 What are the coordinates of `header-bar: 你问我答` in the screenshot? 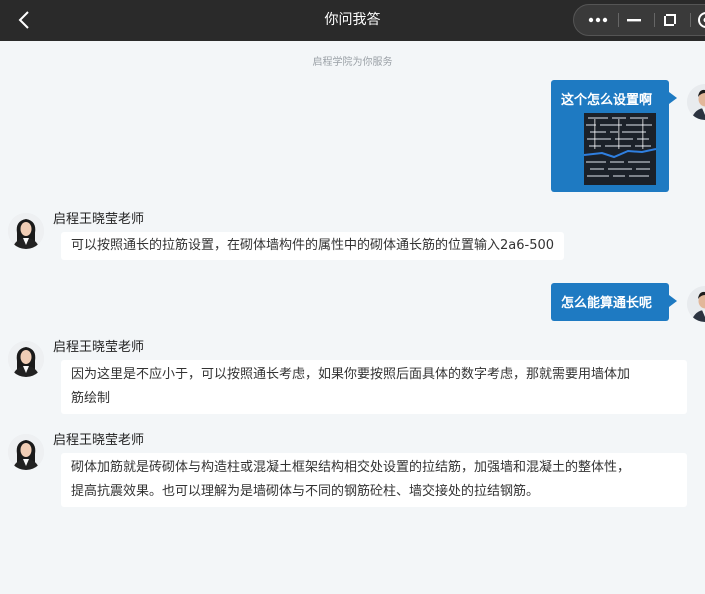 It's located at (352, 20).